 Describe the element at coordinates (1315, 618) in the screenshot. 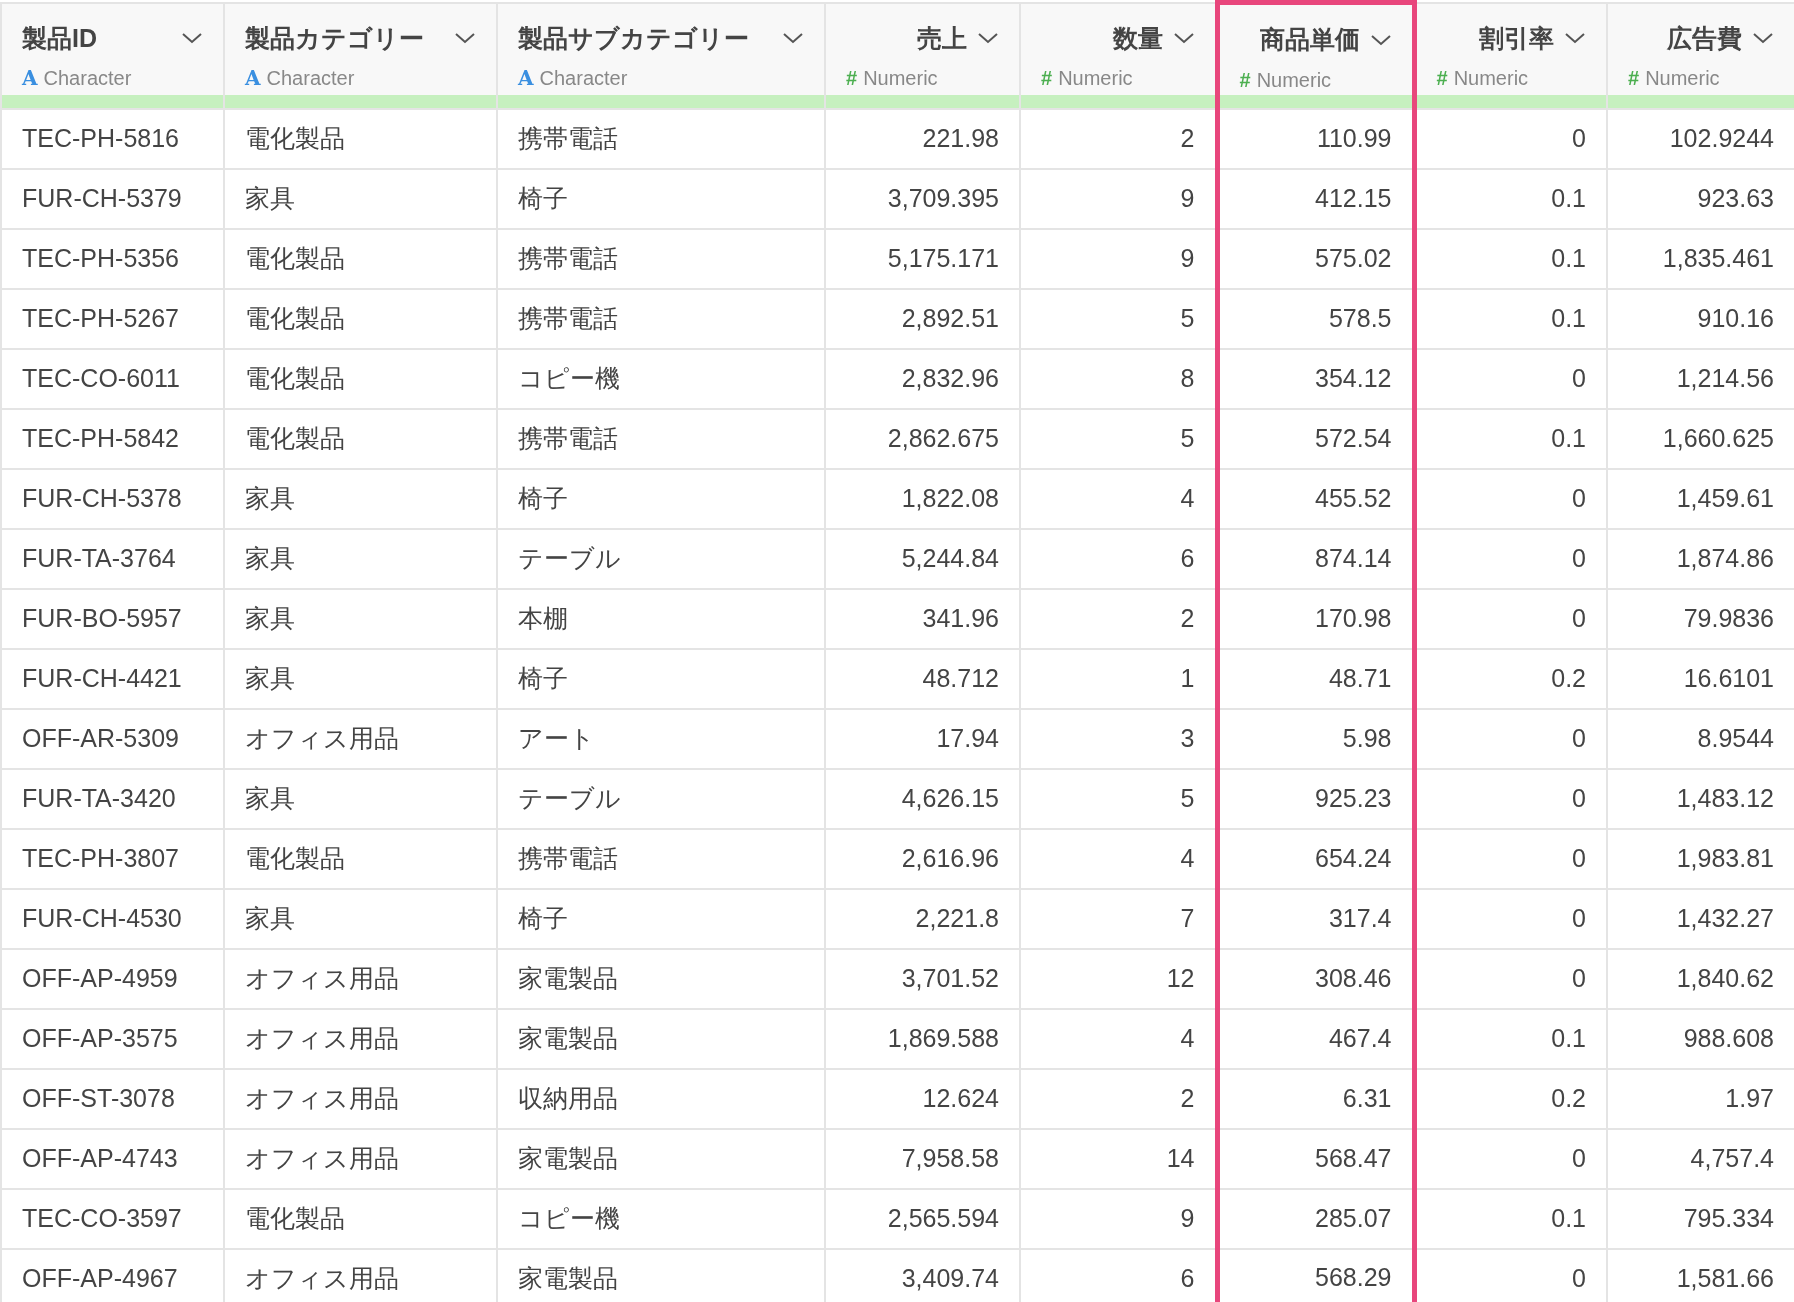

I see `table-cell: 170.98` at that location.